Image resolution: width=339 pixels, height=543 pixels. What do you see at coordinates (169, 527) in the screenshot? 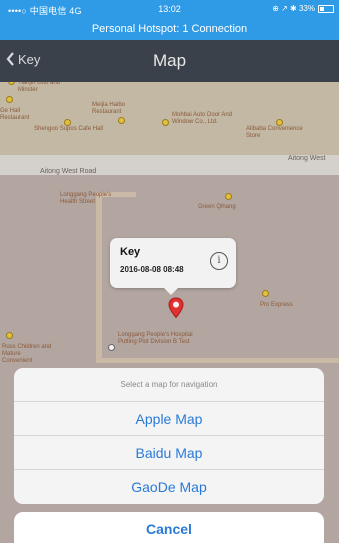
I see `cancel-button: Cancel` at bounding box center [169, 527].